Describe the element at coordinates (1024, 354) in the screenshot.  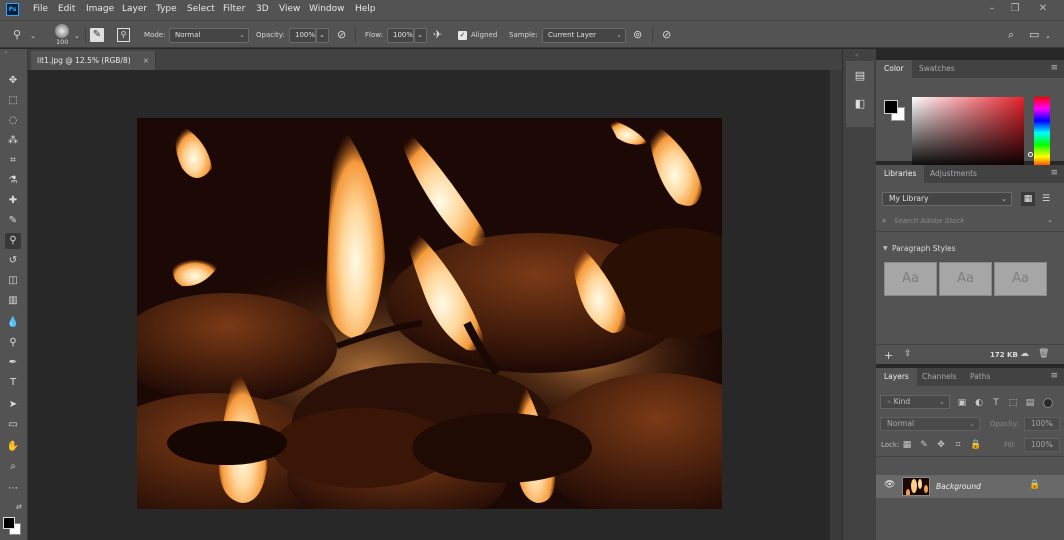
I see `cloud-sync-icon: ☁` at that location.